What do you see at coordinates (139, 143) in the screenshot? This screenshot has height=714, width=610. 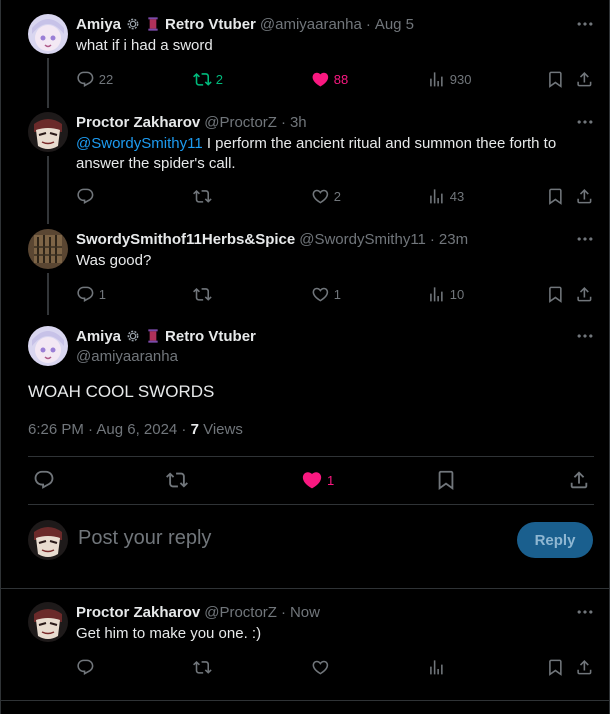 I see `mention-link: @SwordySmithy11` at bounding box center [139, 143].